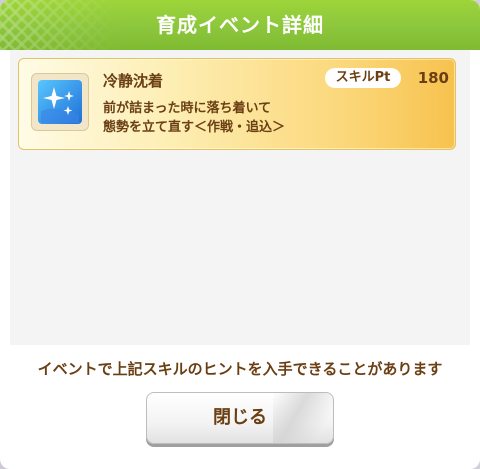 This screenshot has width=480, height=469. I want to click on sparkle-skill-icon, so click(60, 102).